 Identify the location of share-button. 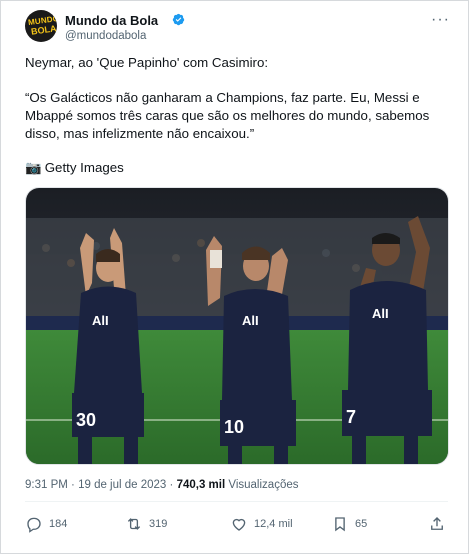
(440, 524).